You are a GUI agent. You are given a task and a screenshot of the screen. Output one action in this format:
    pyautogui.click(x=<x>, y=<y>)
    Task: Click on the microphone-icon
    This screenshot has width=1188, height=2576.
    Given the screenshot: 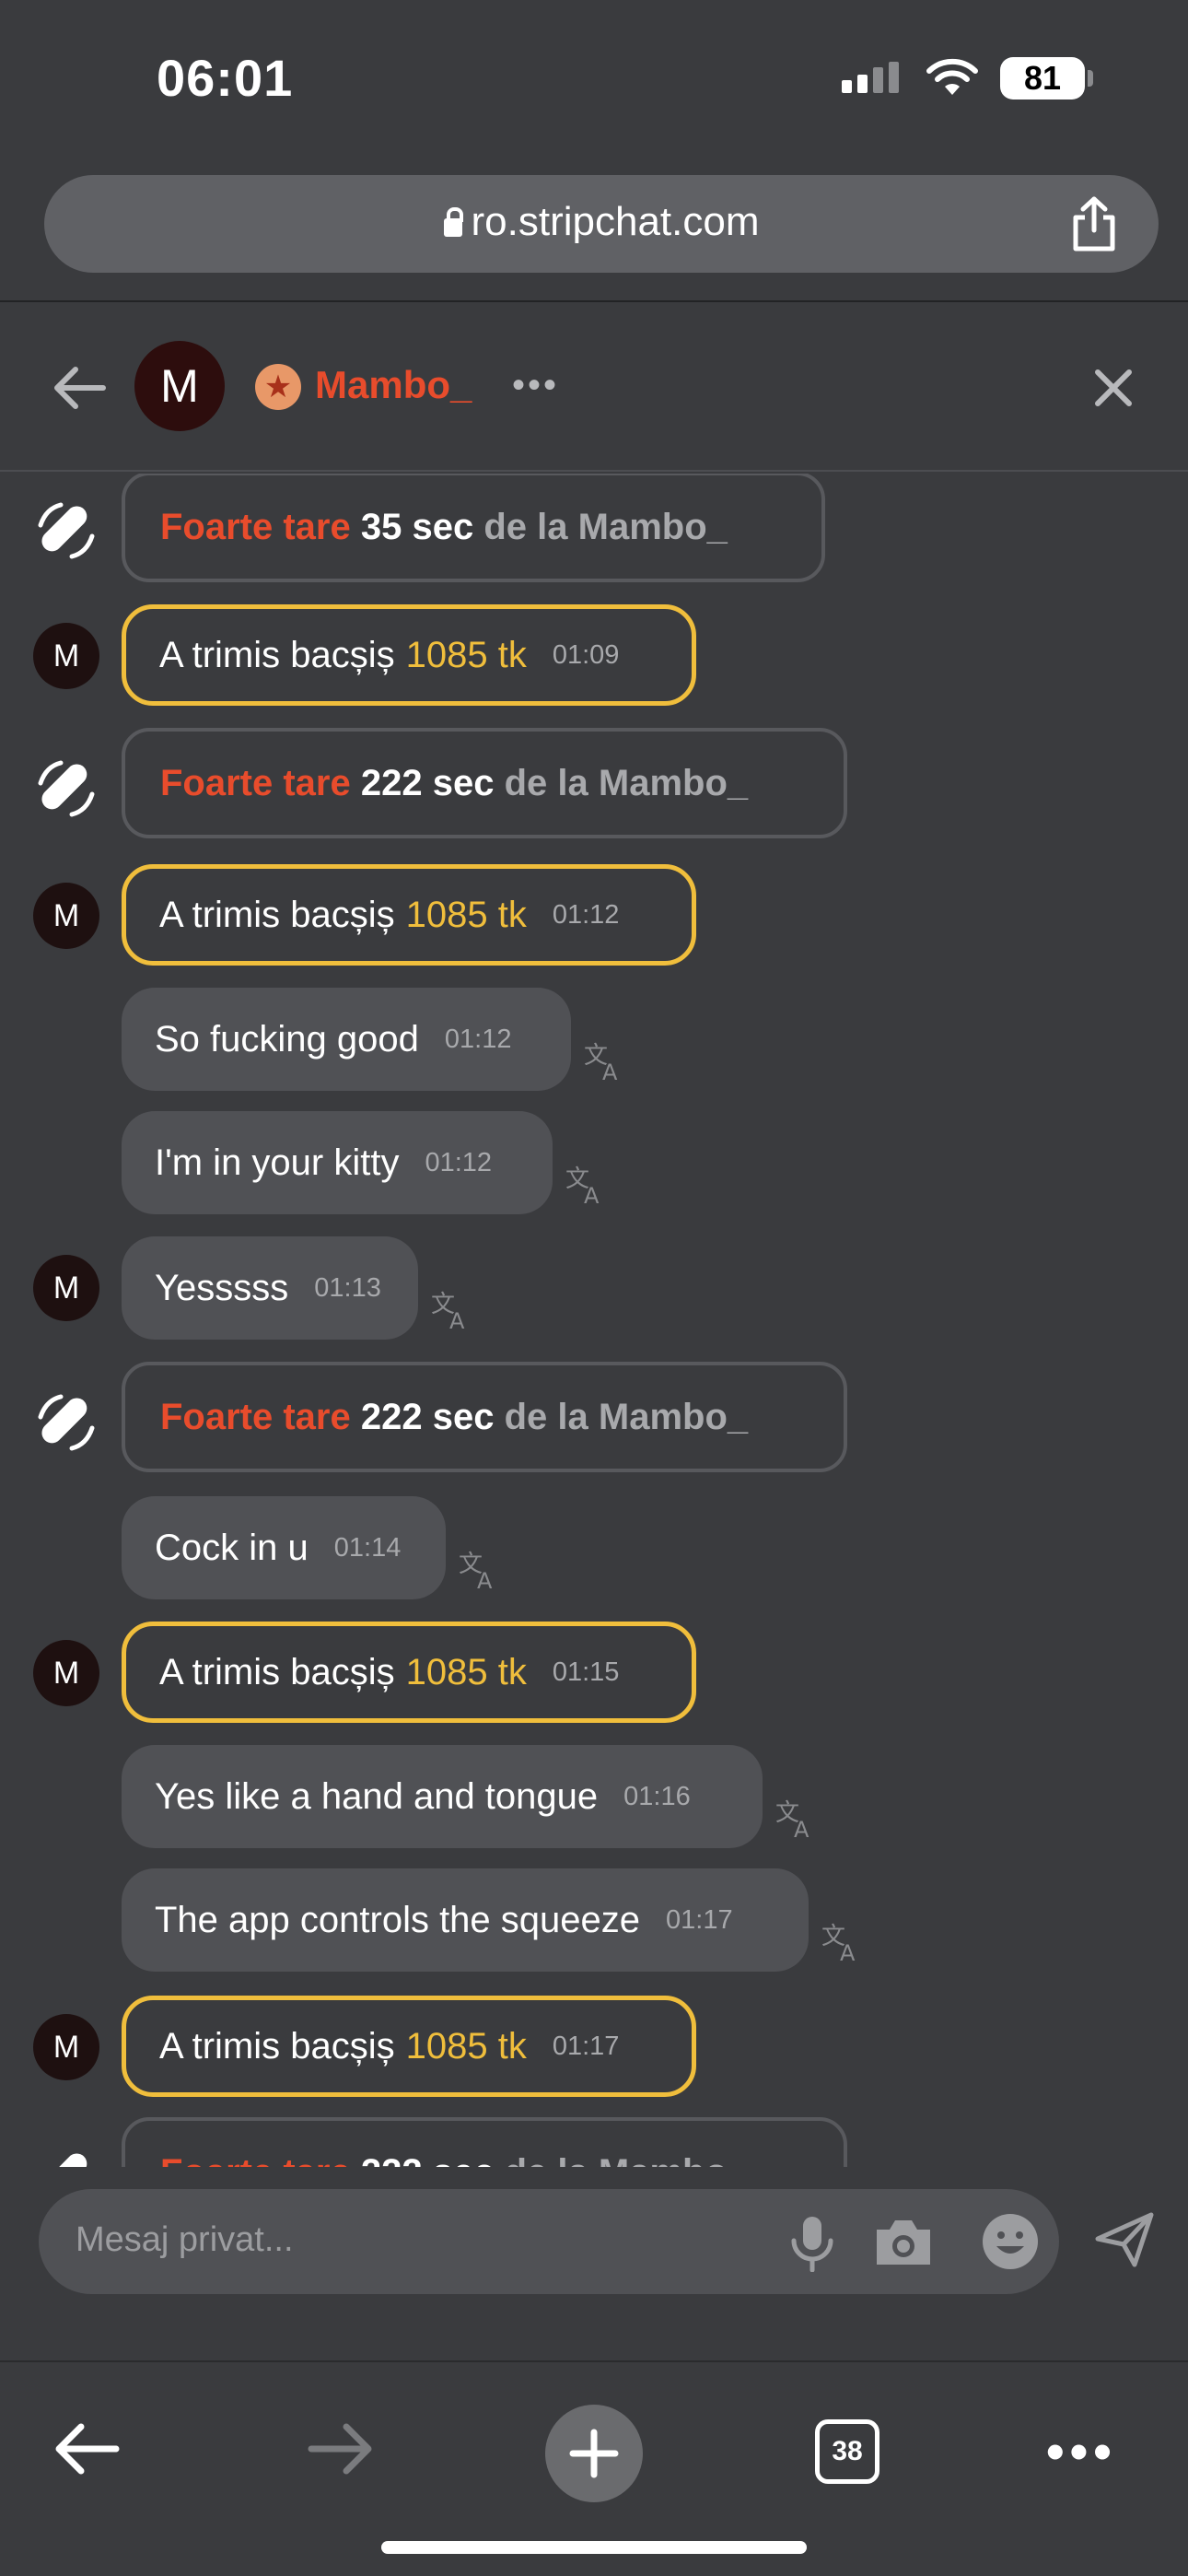 What is the action you would take?
    pyautogui.click(x=812, y=2243)
    